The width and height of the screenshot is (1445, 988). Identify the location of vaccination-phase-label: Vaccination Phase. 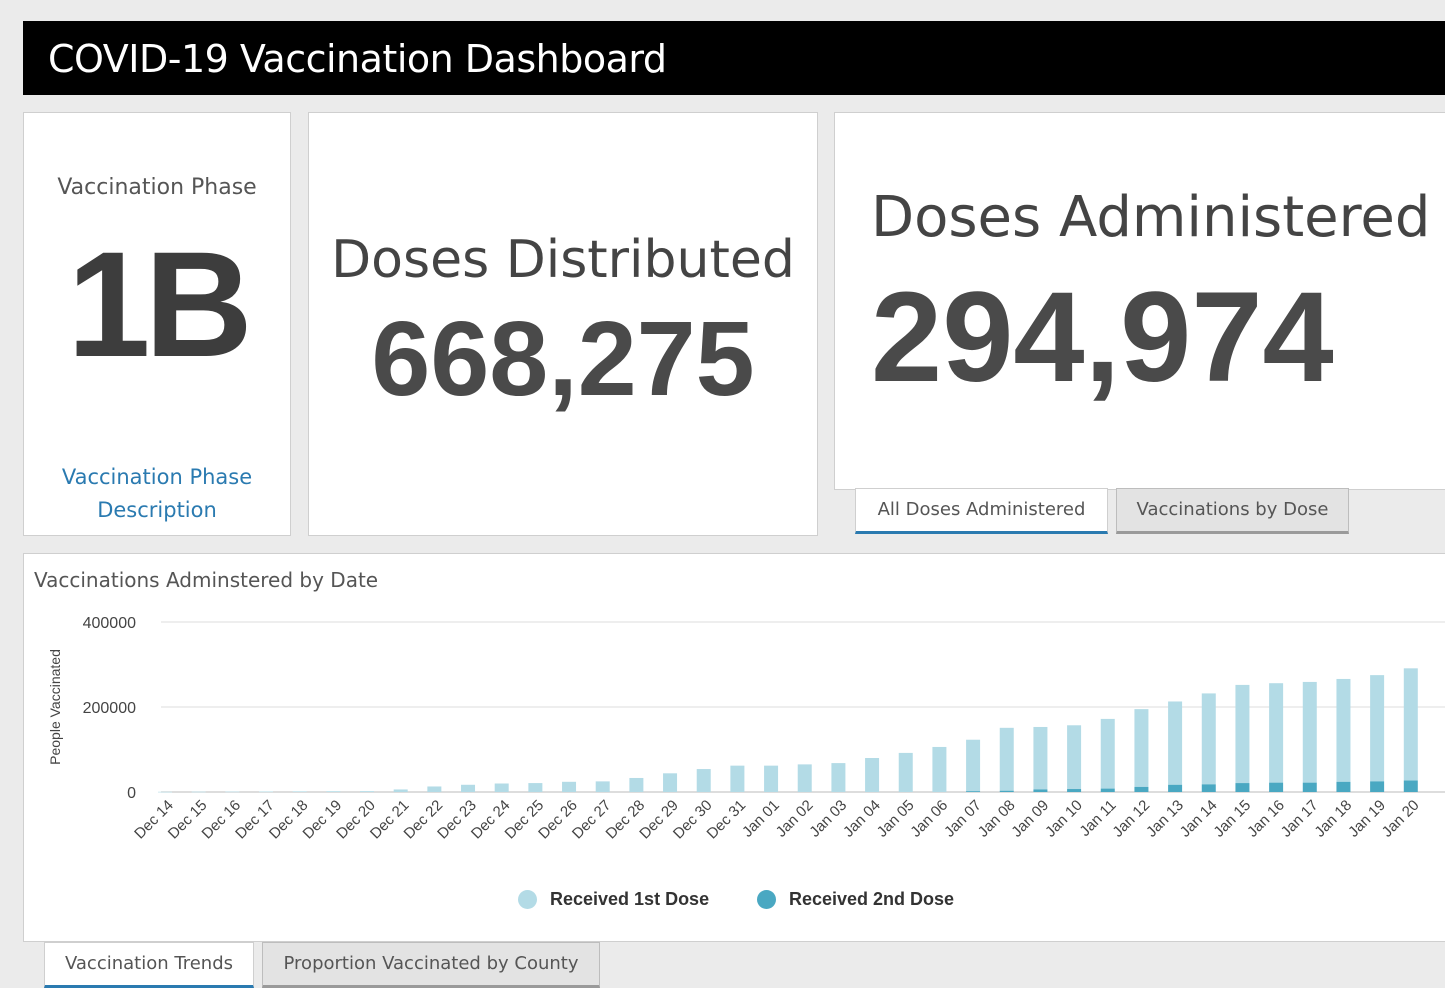
(157, 187).